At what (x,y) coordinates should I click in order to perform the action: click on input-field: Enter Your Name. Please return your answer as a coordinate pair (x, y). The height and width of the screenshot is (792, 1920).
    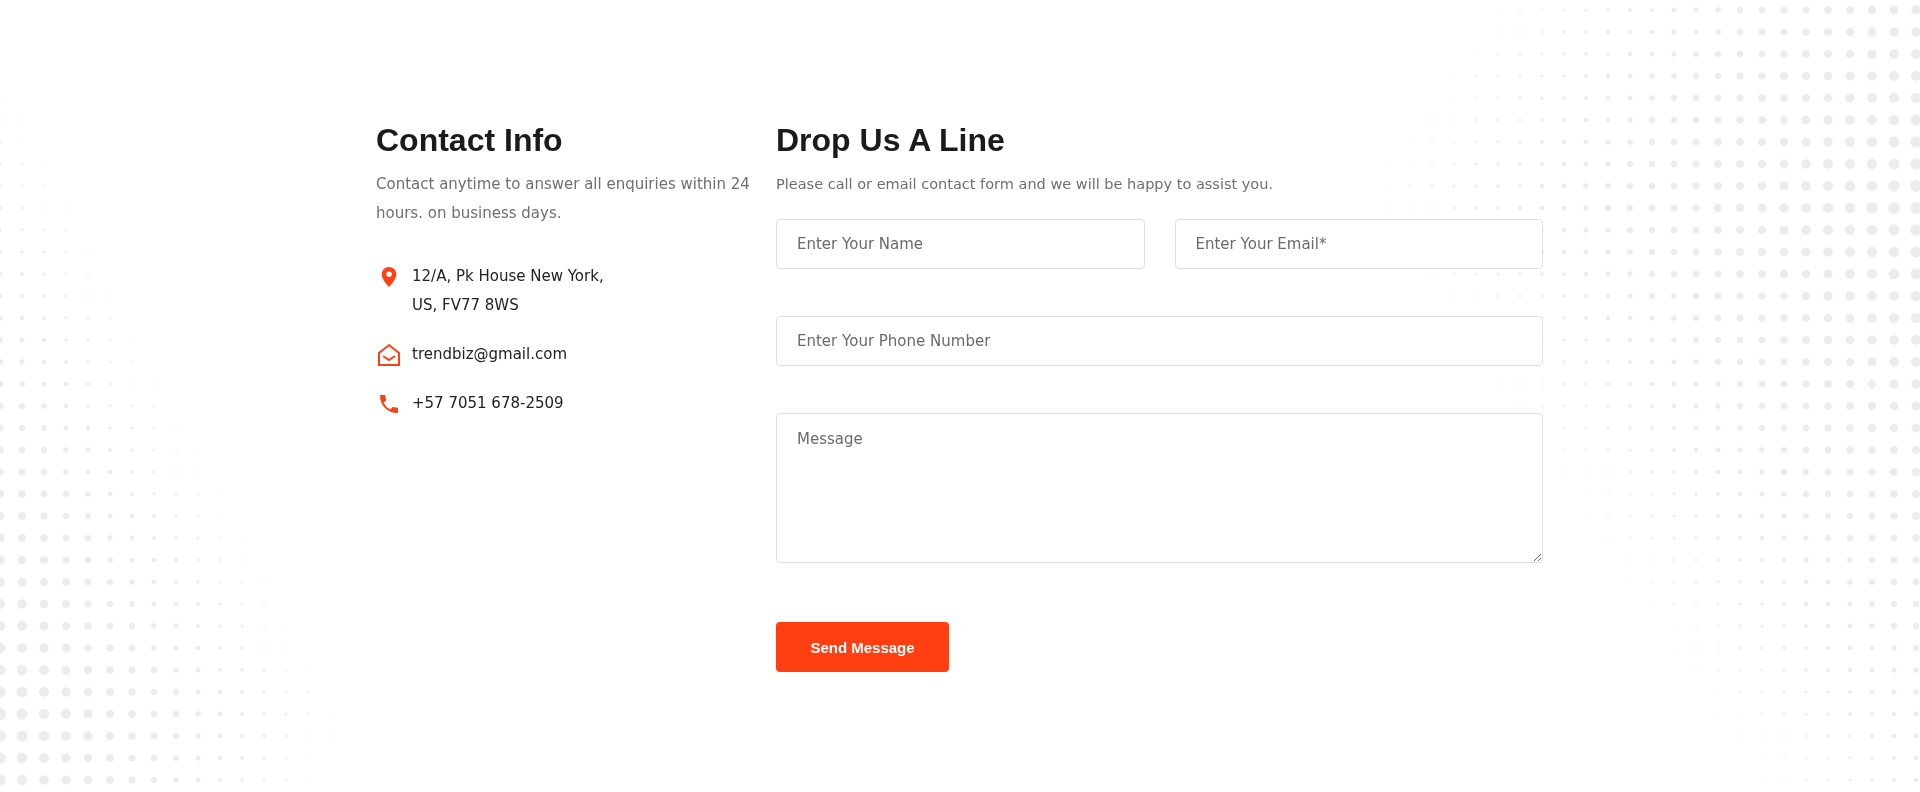
    Looking at the image, I should click on (960, 244).